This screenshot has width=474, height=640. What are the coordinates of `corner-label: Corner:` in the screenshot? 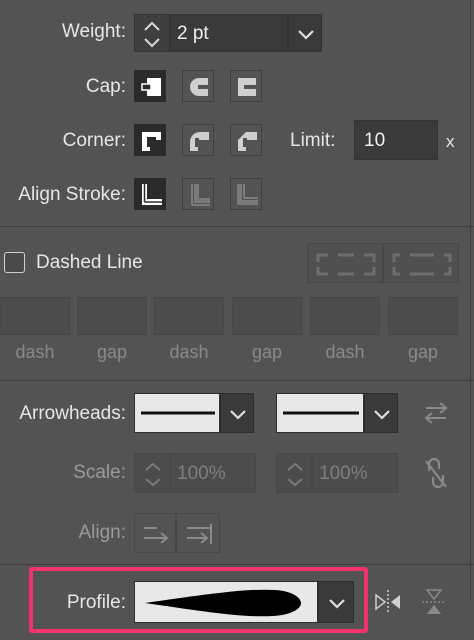 It's located at (94, 140).